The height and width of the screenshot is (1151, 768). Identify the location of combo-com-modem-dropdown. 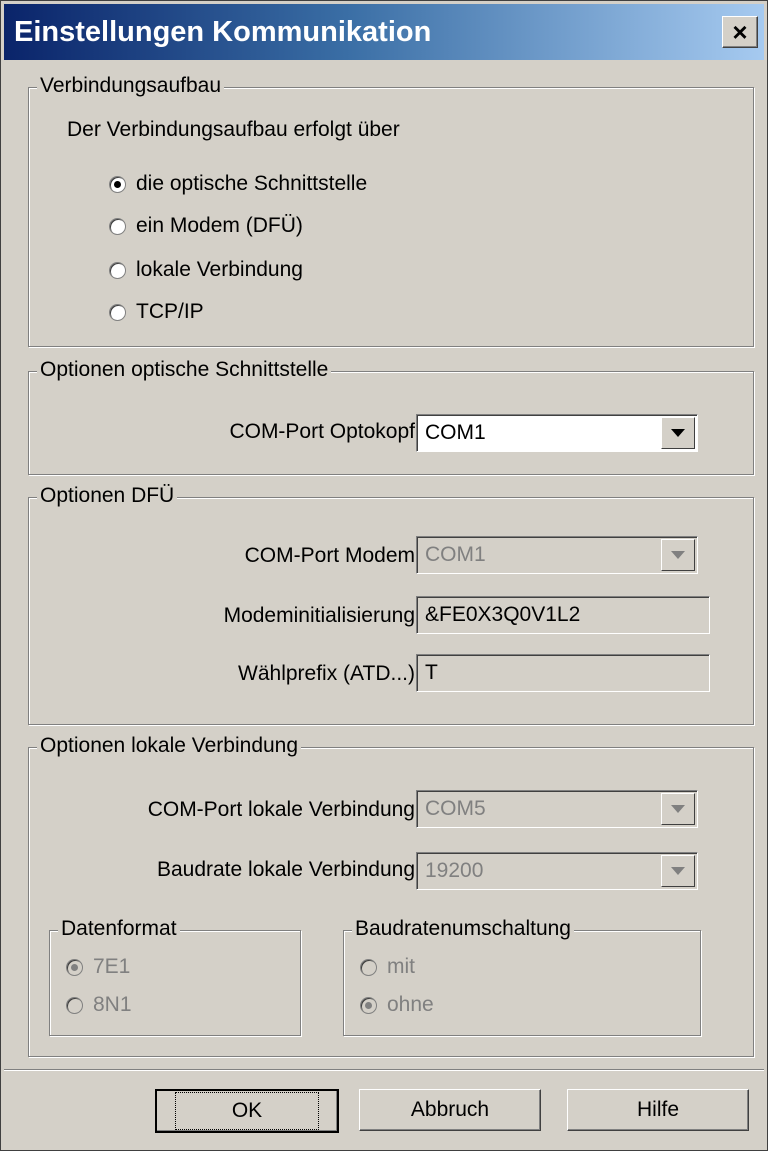
(678, 555).